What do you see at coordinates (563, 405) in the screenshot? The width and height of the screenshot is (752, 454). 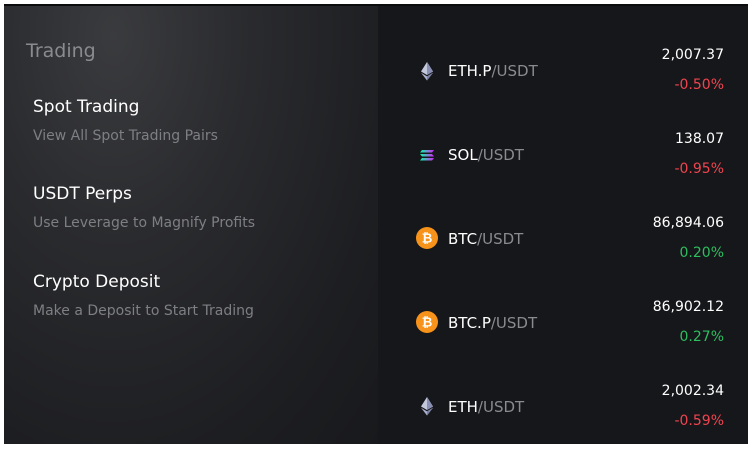 I see `market-row-eth: ETH/USDT 2,002.34 -0.59%` at bounding box center [563, 405].